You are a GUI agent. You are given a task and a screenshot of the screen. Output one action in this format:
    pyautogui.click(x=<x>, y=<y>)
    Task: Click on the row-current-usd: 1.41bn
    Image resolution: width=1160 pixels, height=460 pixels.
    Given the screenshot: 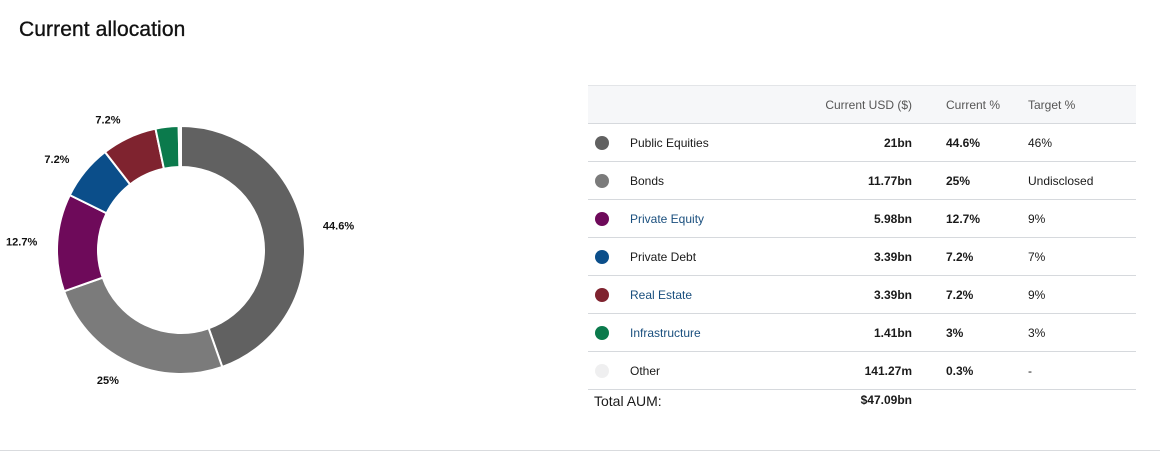 What is the action you would take?
    pyautogui.click(x=844, y=332)
    